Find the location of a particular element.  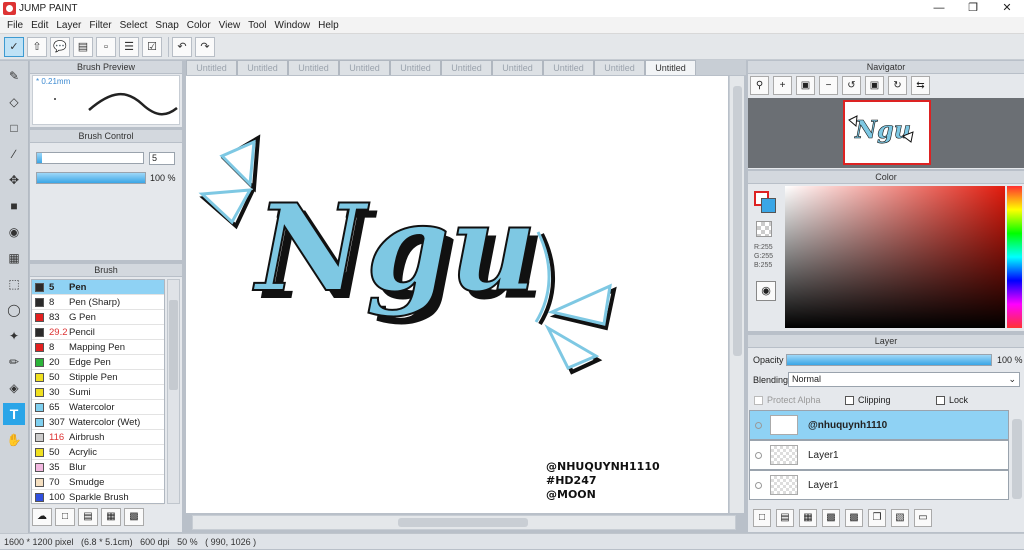

lasso-icon: ◯ is located at coordinates (14, 310).